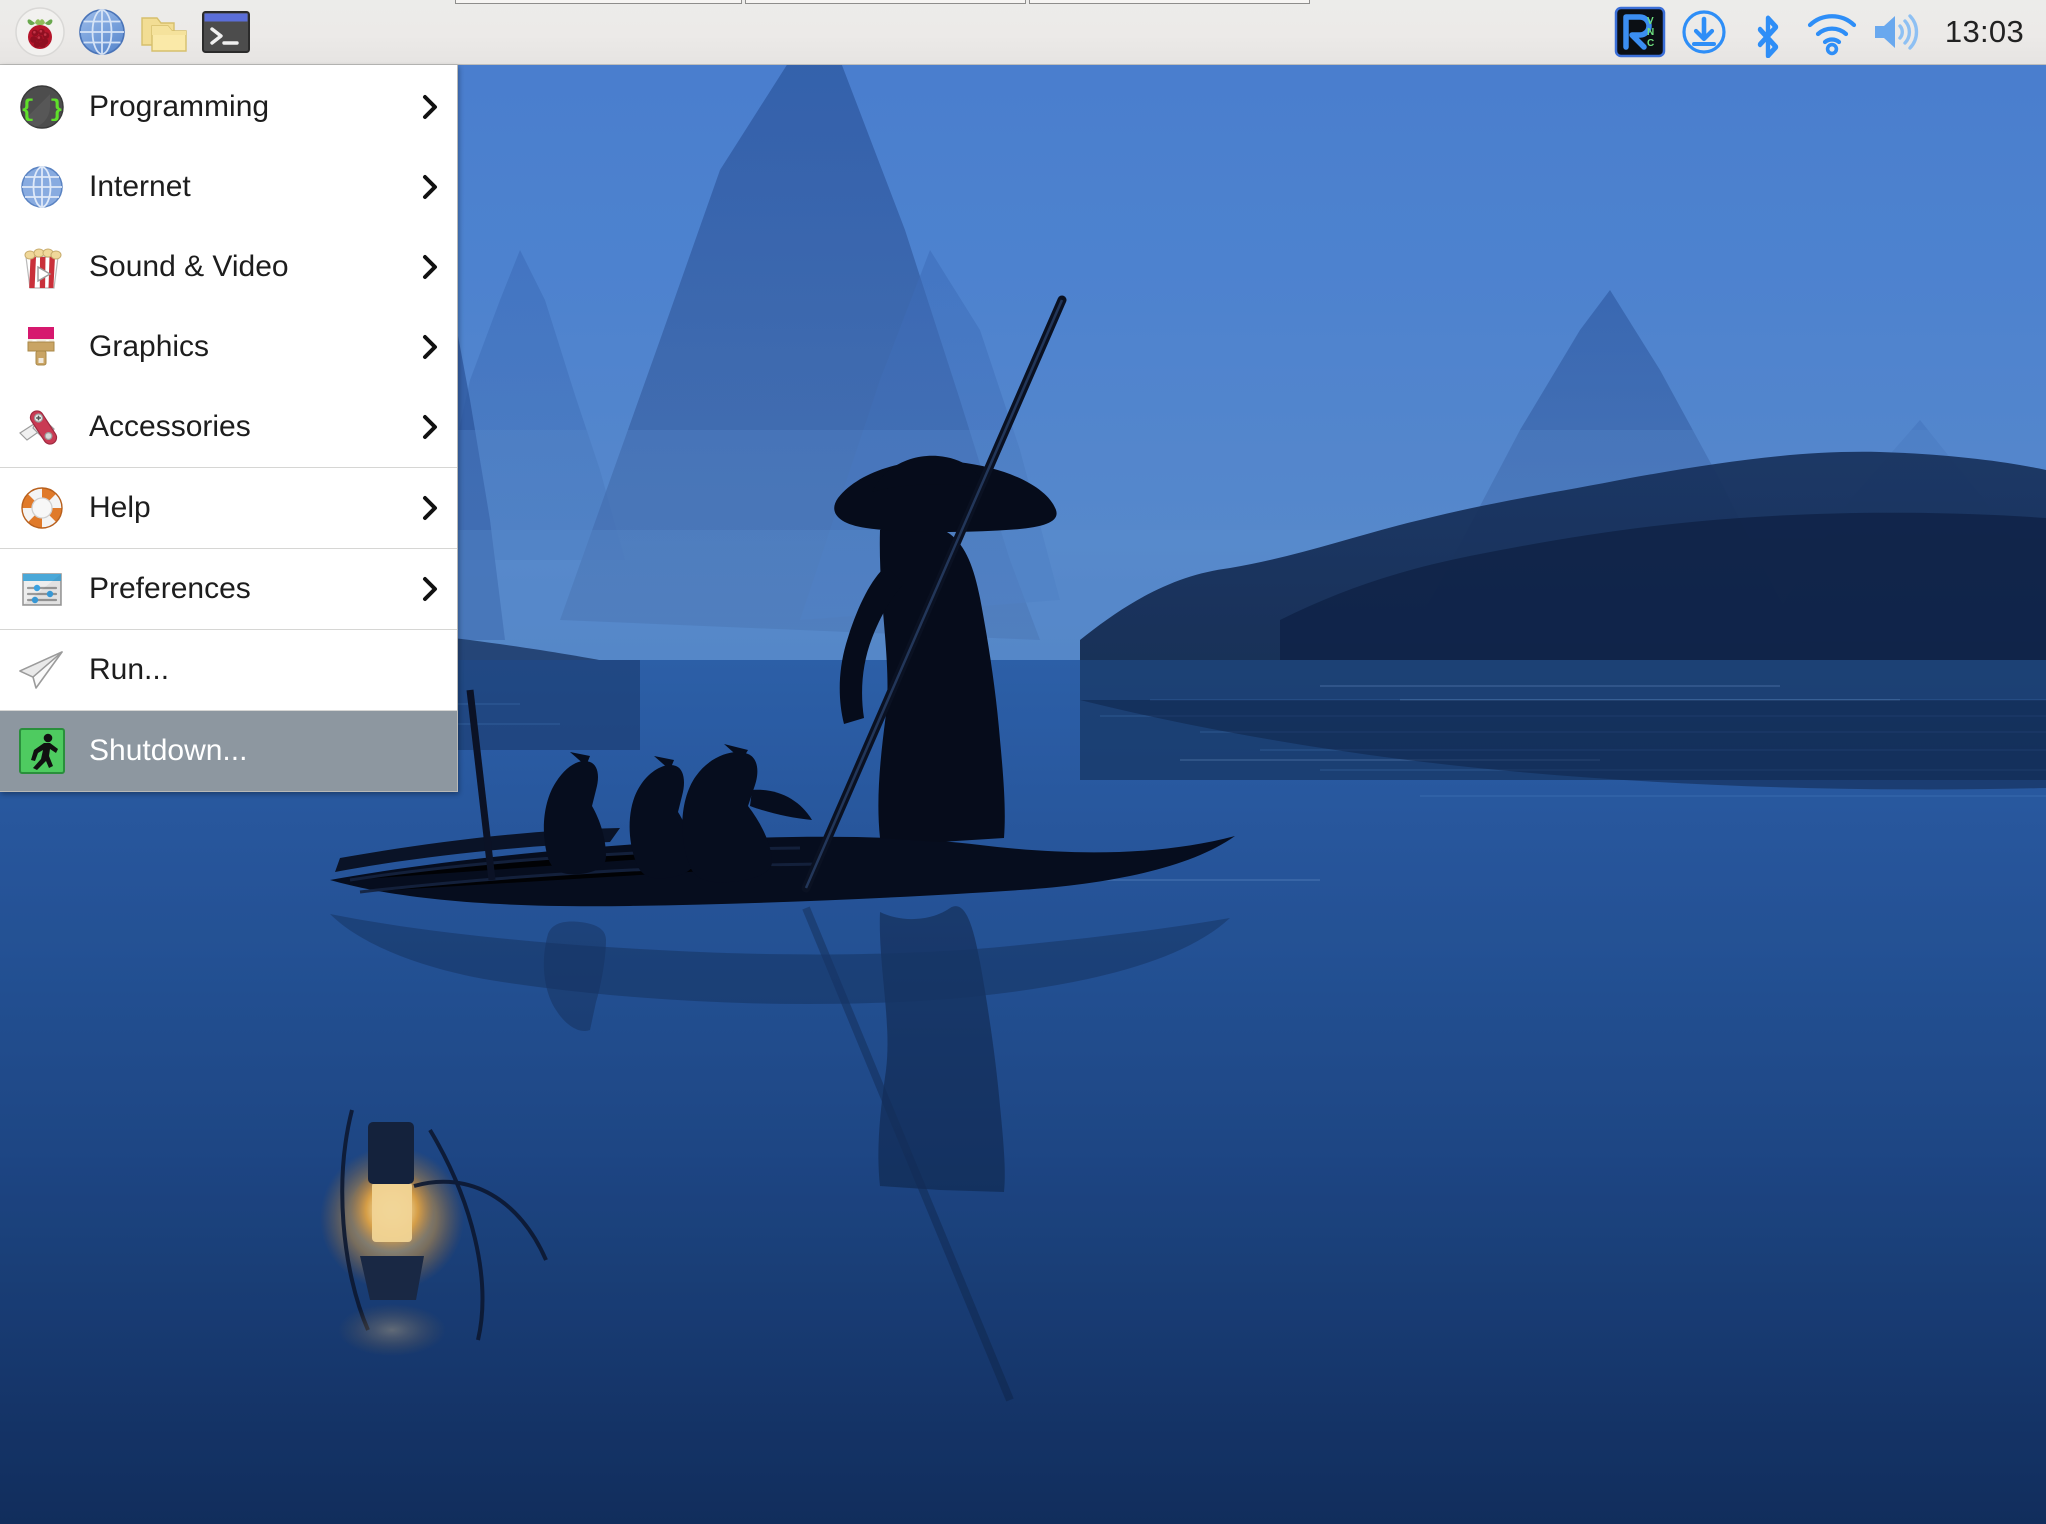  What do you see at coordinates (42, 670) in the screenshot?
I see `run-icon` at bounding box center [42, 670].